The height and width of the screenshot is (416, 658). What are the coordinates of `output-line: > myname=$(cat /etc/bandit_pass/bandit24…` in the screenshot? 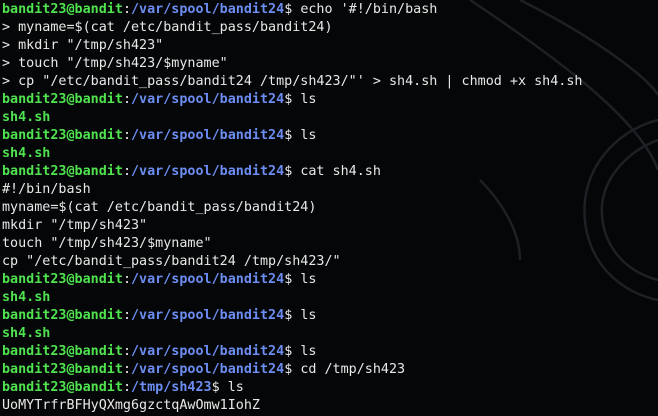 It's located at (330, 28).